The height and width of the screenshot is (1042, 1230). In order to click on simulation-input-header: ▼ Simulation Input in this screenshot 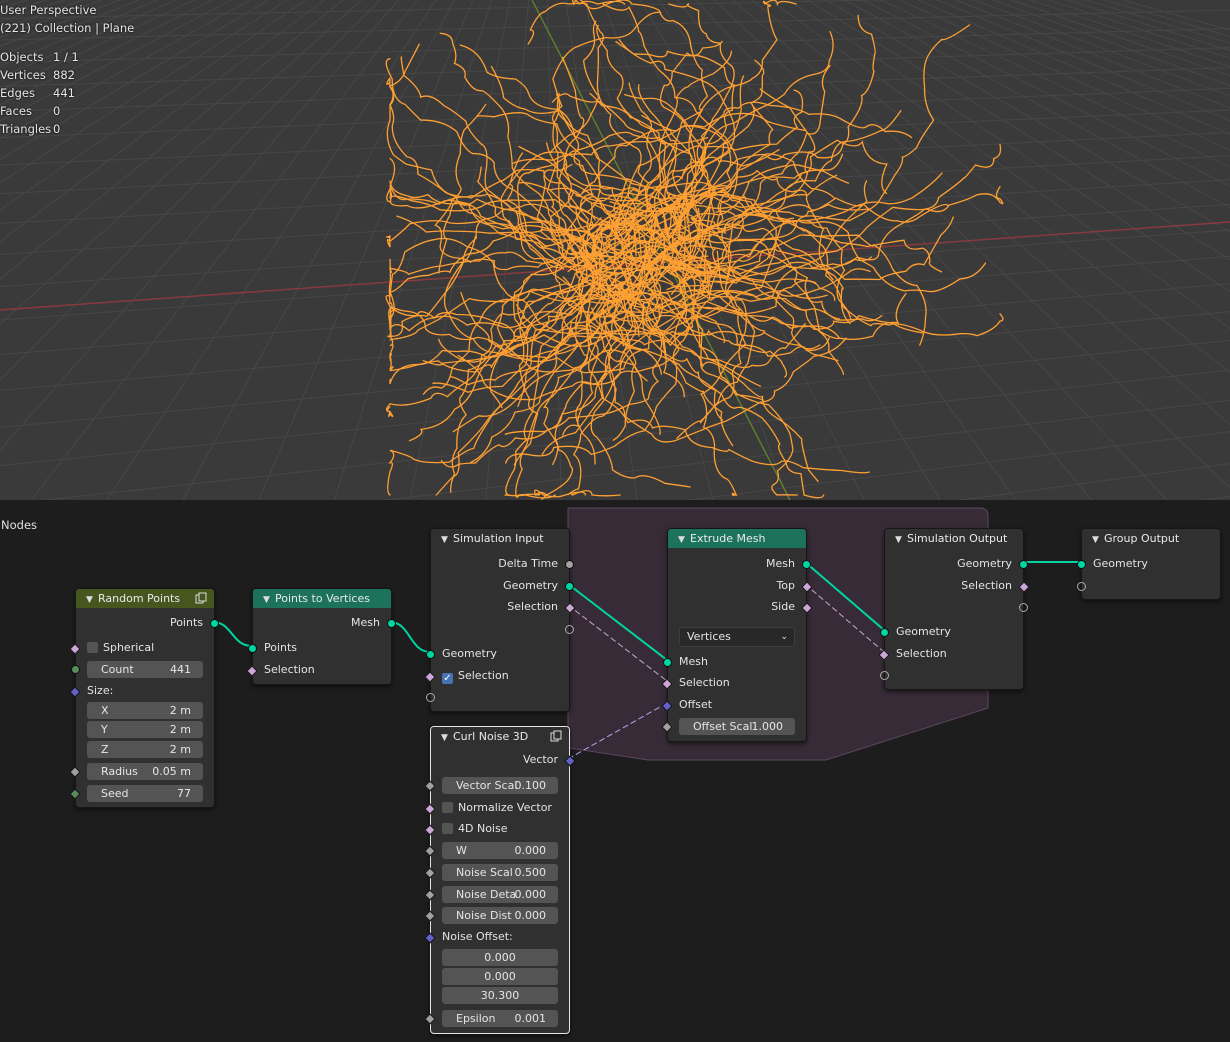, I will do `click(500, 538)`.